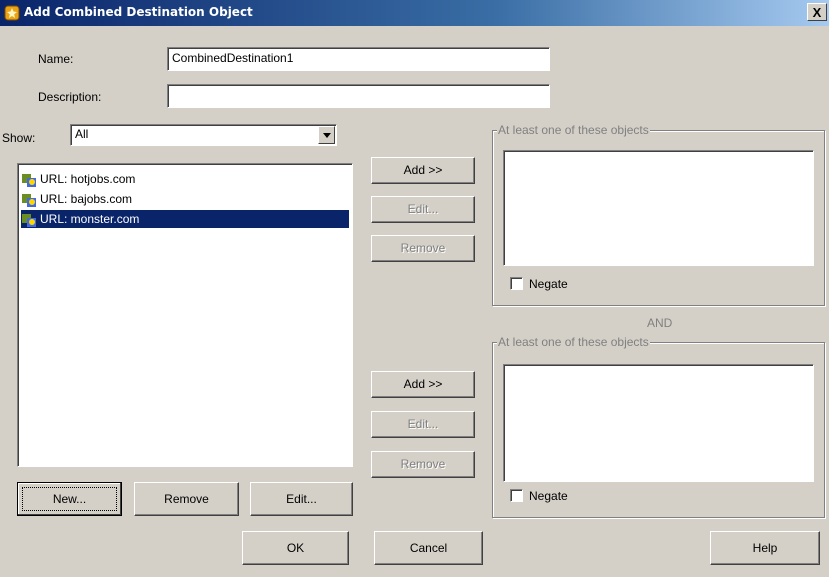 Image resolution: width=829 pixels, height=577 pixels. Describe the element at coordinates (548, 284) in the screenshot. I see `group1-negate-label: Negate` at that location.